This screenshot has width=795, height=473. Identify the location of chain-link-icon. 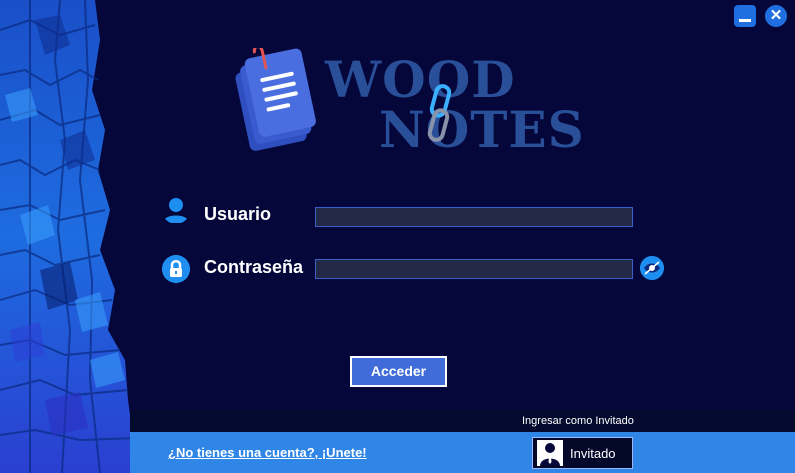
(439, 113).